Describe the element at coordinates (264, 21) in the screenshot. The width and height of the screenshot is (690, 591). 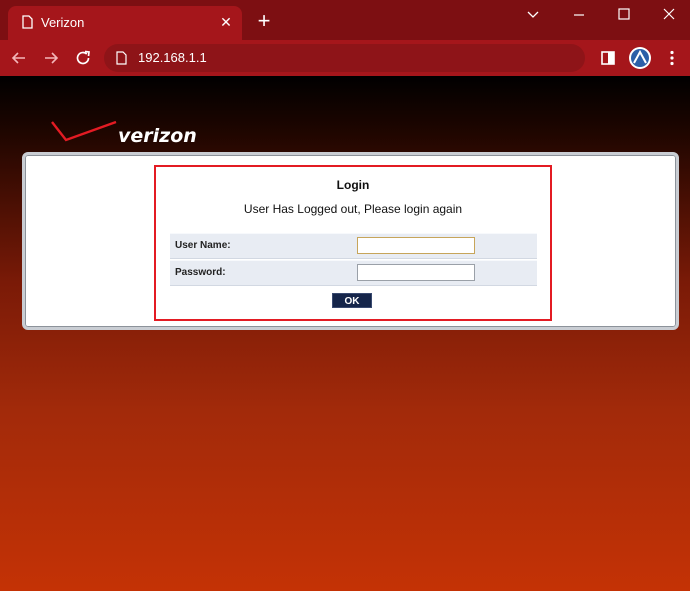
I see `new-tab-button: +` at that location.